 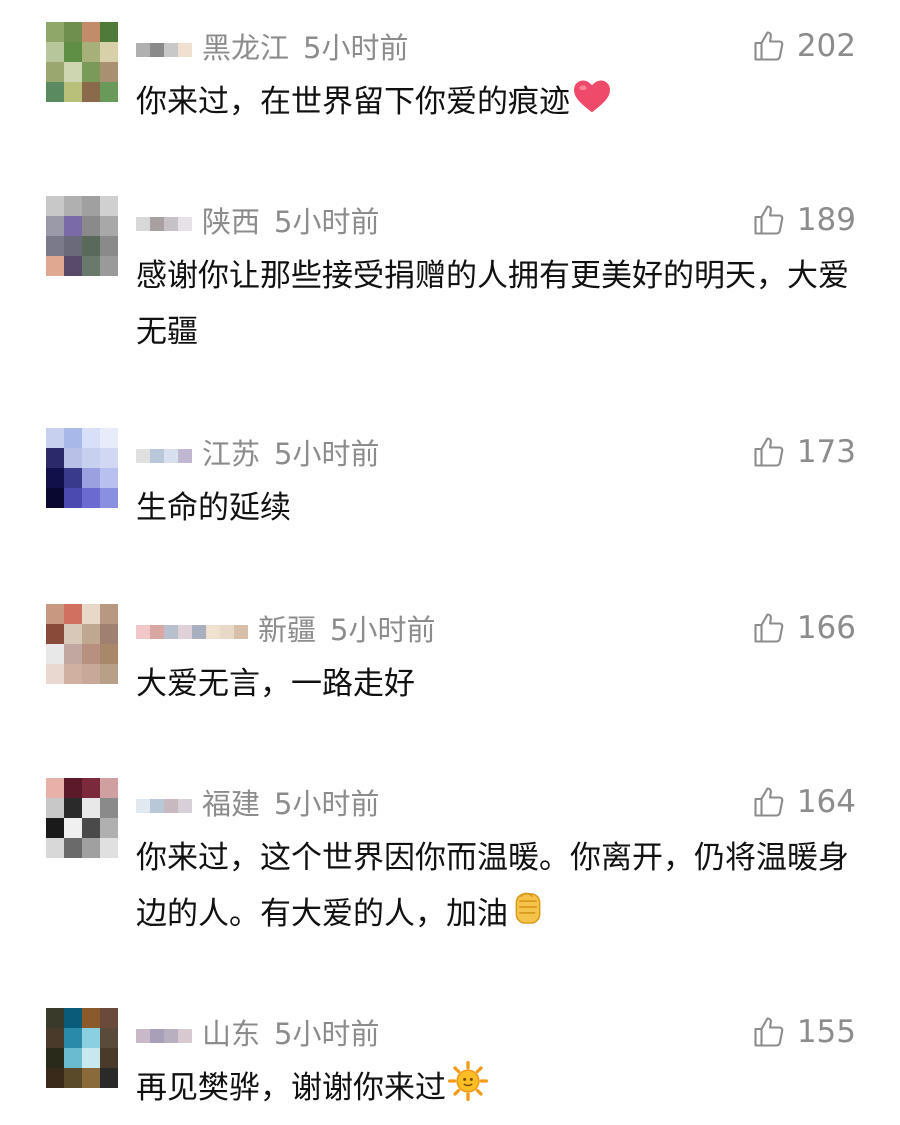 What do you see at coordinates (826, 1032) in the screenshot?
I see `like-count: 155` at bounding box center [826, 1032].